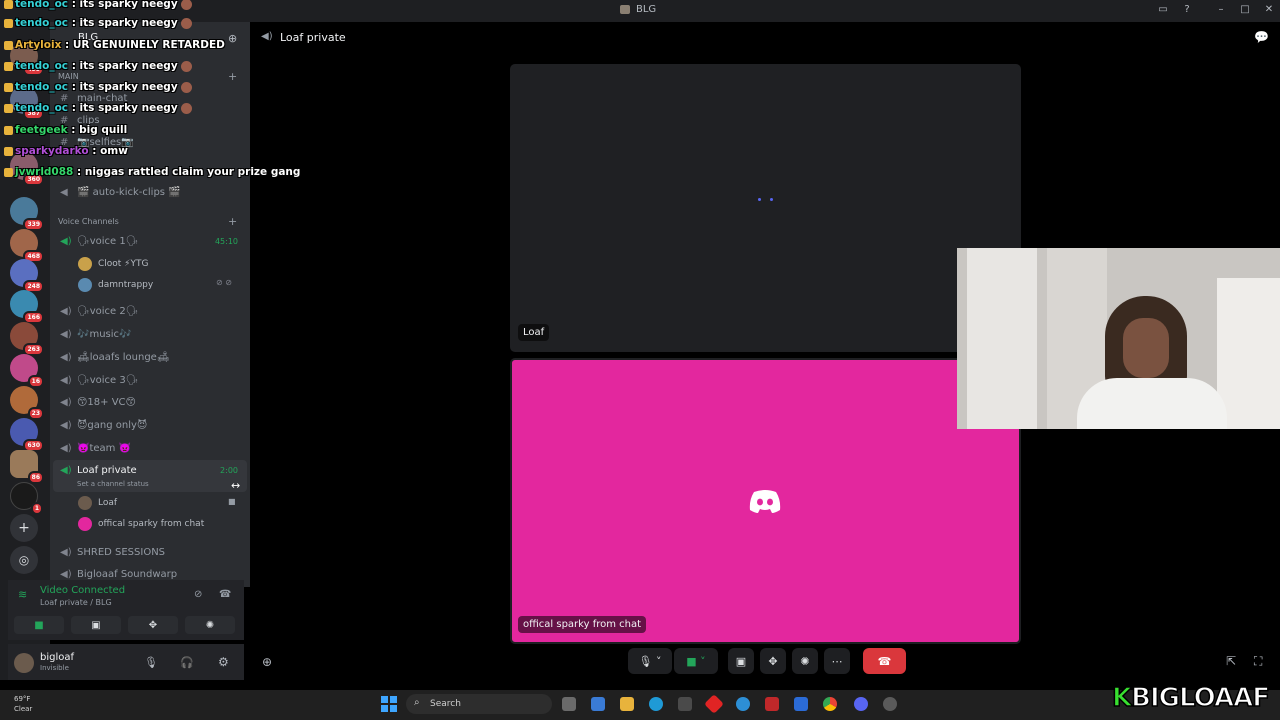 This screenshot has height=720, width=1280. Describe the element at coordinates (150, 402) in the screenshot. I see `voice-channel: ◀) 😙18+ VC😙` at that location.